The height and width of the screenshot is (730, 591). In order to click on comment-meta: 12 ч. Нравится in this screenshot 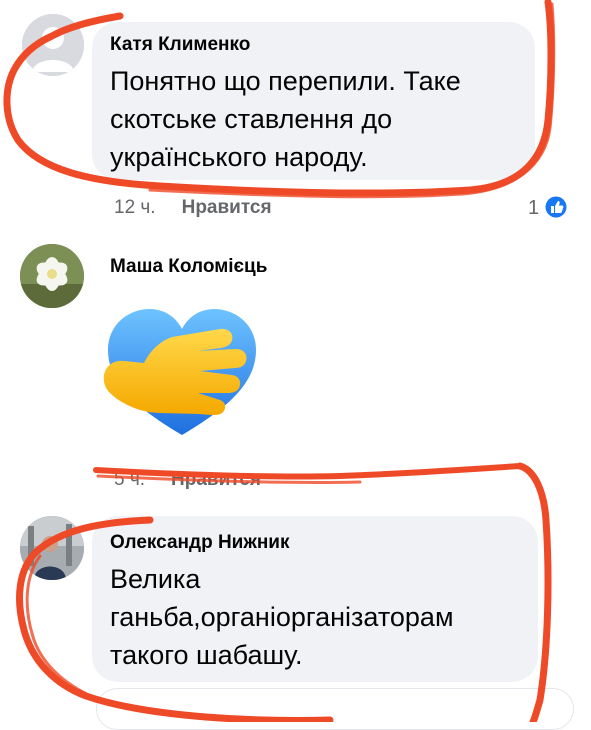, I will do `click(193, 208)`.